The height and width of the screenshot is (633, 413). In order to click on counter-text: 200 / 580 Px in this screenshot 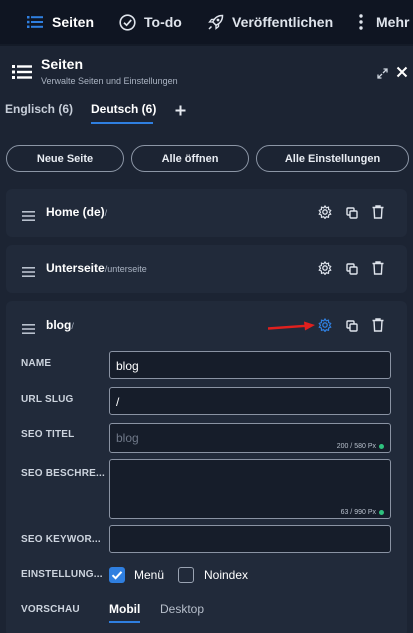, I will do `click(356, 446)`.